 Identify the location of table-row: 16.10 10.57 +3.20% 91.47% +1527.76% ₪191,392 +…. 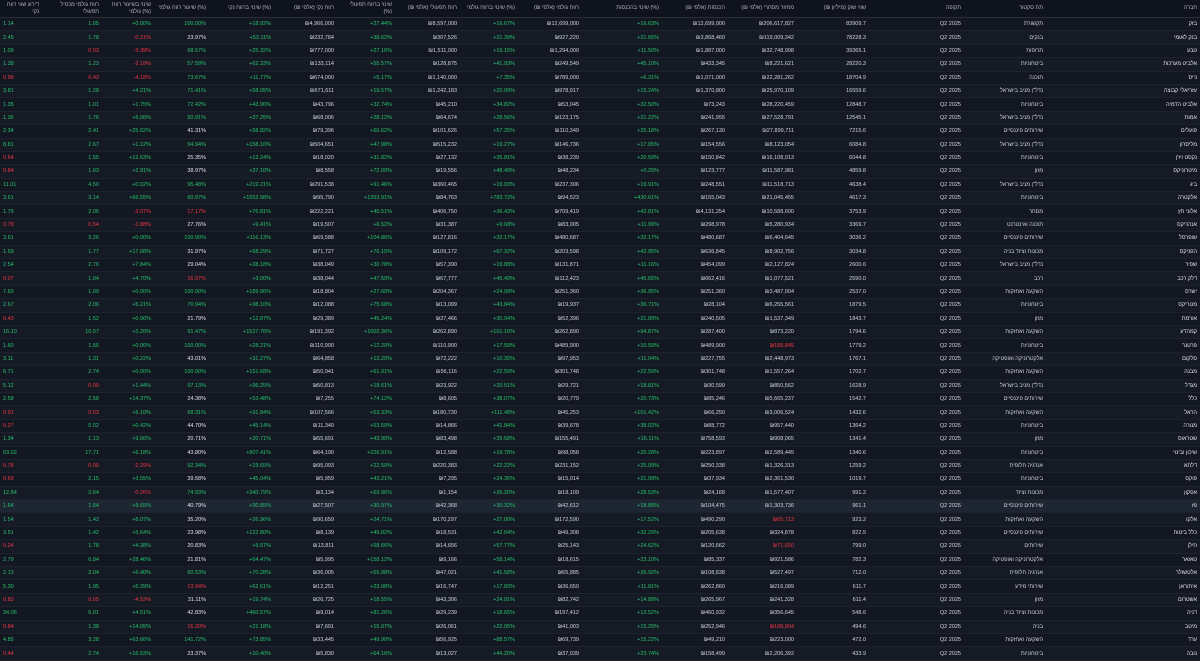
(600, 332).